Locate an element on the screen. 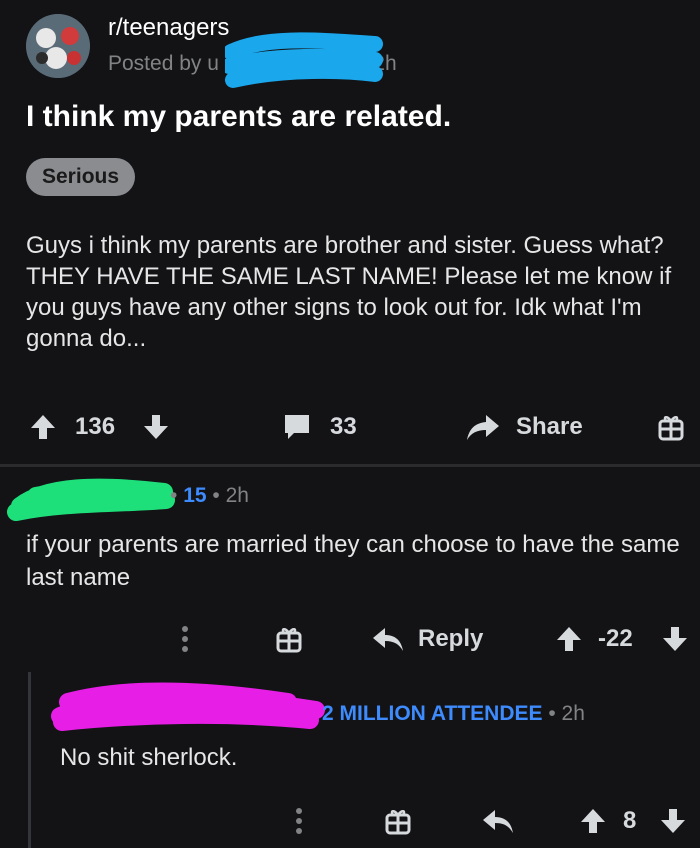 Image resolution: width=700 pixels, height=848 pixels. comment2-more-button is located at coordinates (299, 821).